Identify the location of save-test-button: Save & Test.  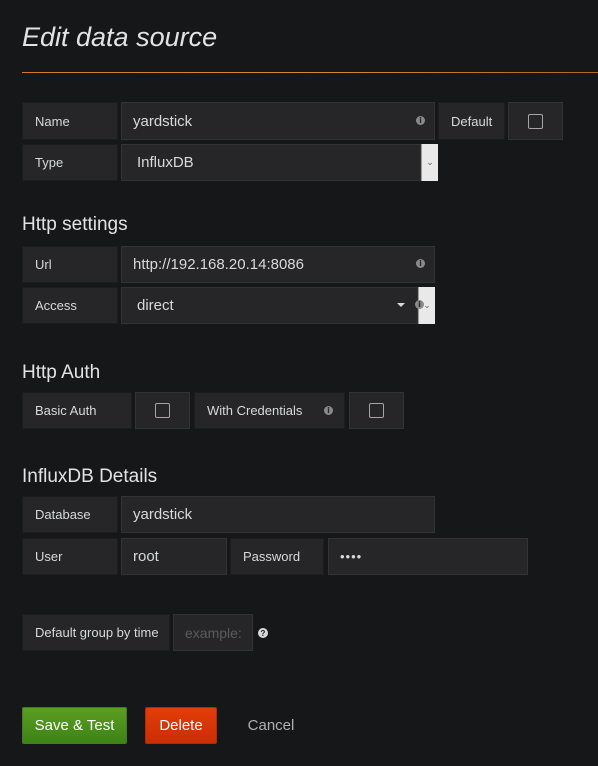
(74, 725).